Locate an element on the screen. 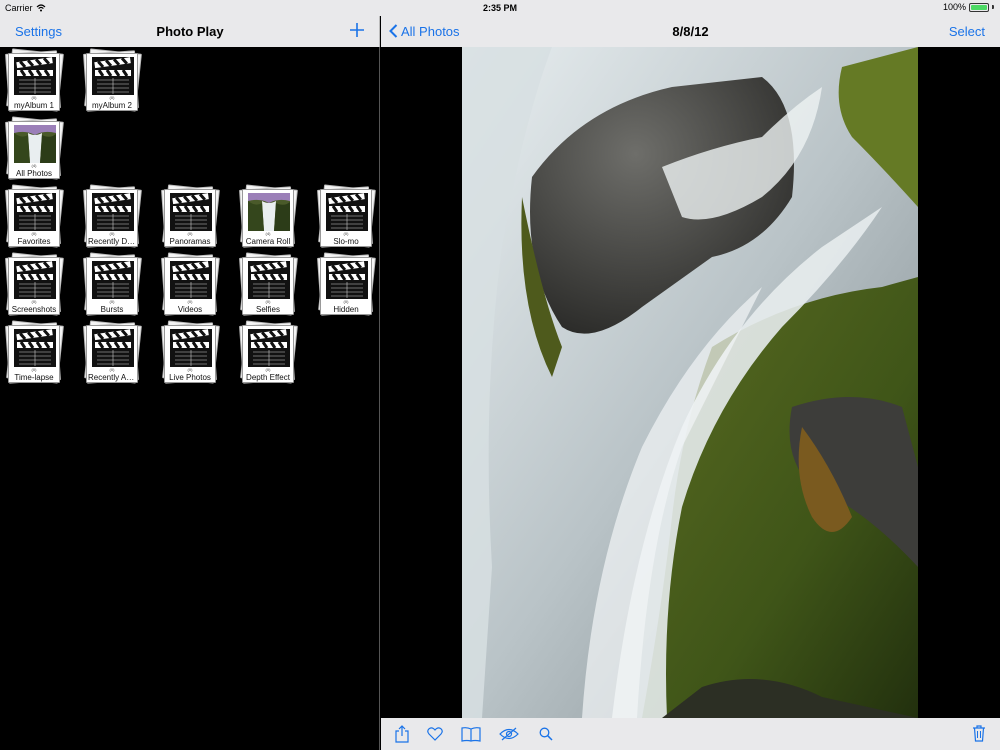 Image resolution: width=1000 pixels, height=750 pixels. battery-fill is located at coordinates (979, 7).